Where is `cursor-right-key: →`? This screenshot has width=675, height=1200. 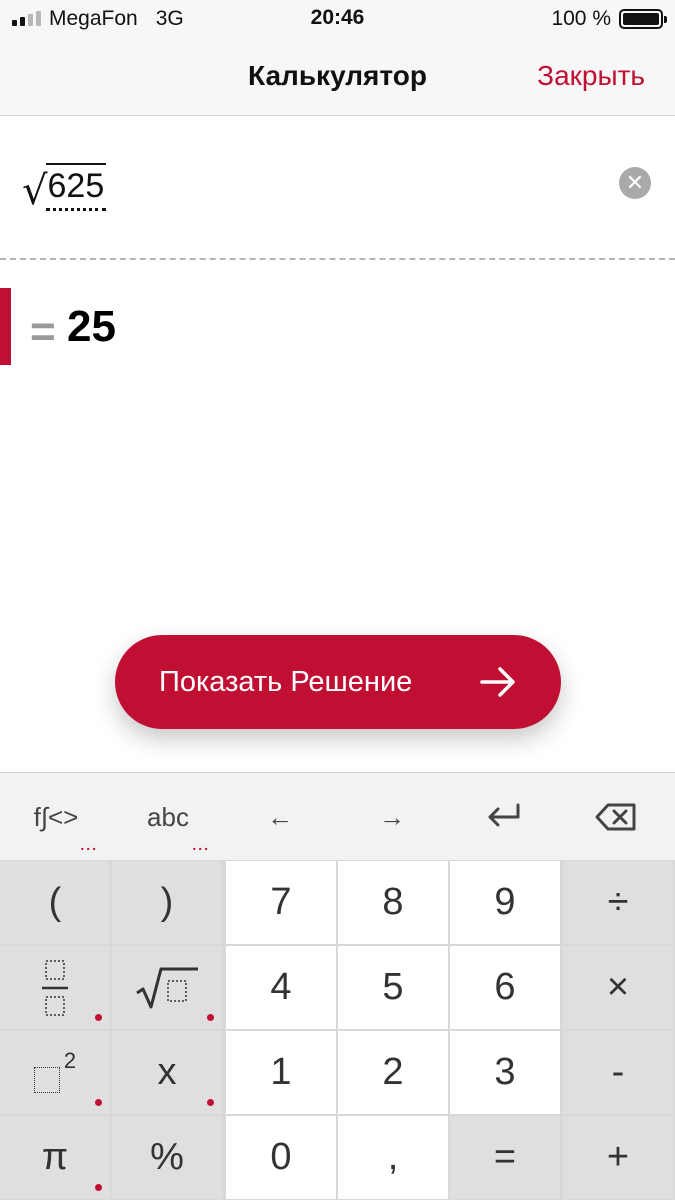 cursor-right-key: → is located at coordinates (392, 817).